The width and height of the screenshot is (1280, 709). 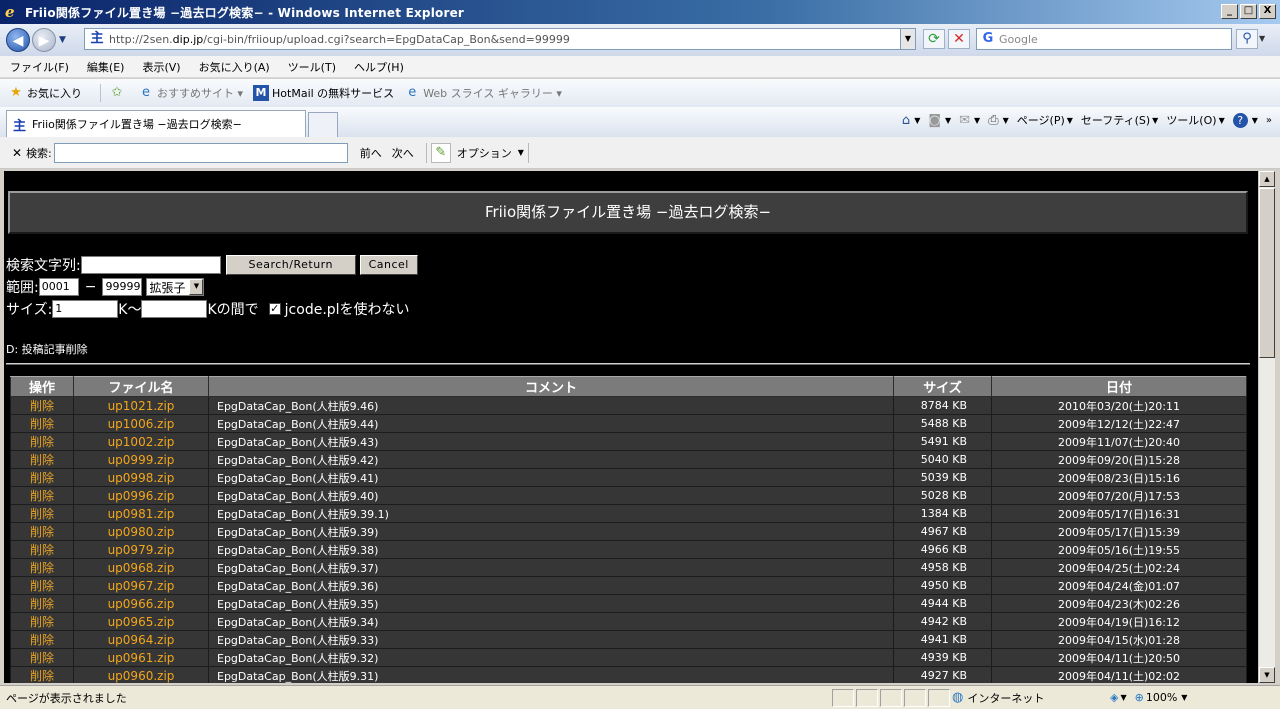 What do you see at coordinates (105, 67) in the screenshot?
I see `menu-edit: 編集(E)` at bounding box center [105, 67].